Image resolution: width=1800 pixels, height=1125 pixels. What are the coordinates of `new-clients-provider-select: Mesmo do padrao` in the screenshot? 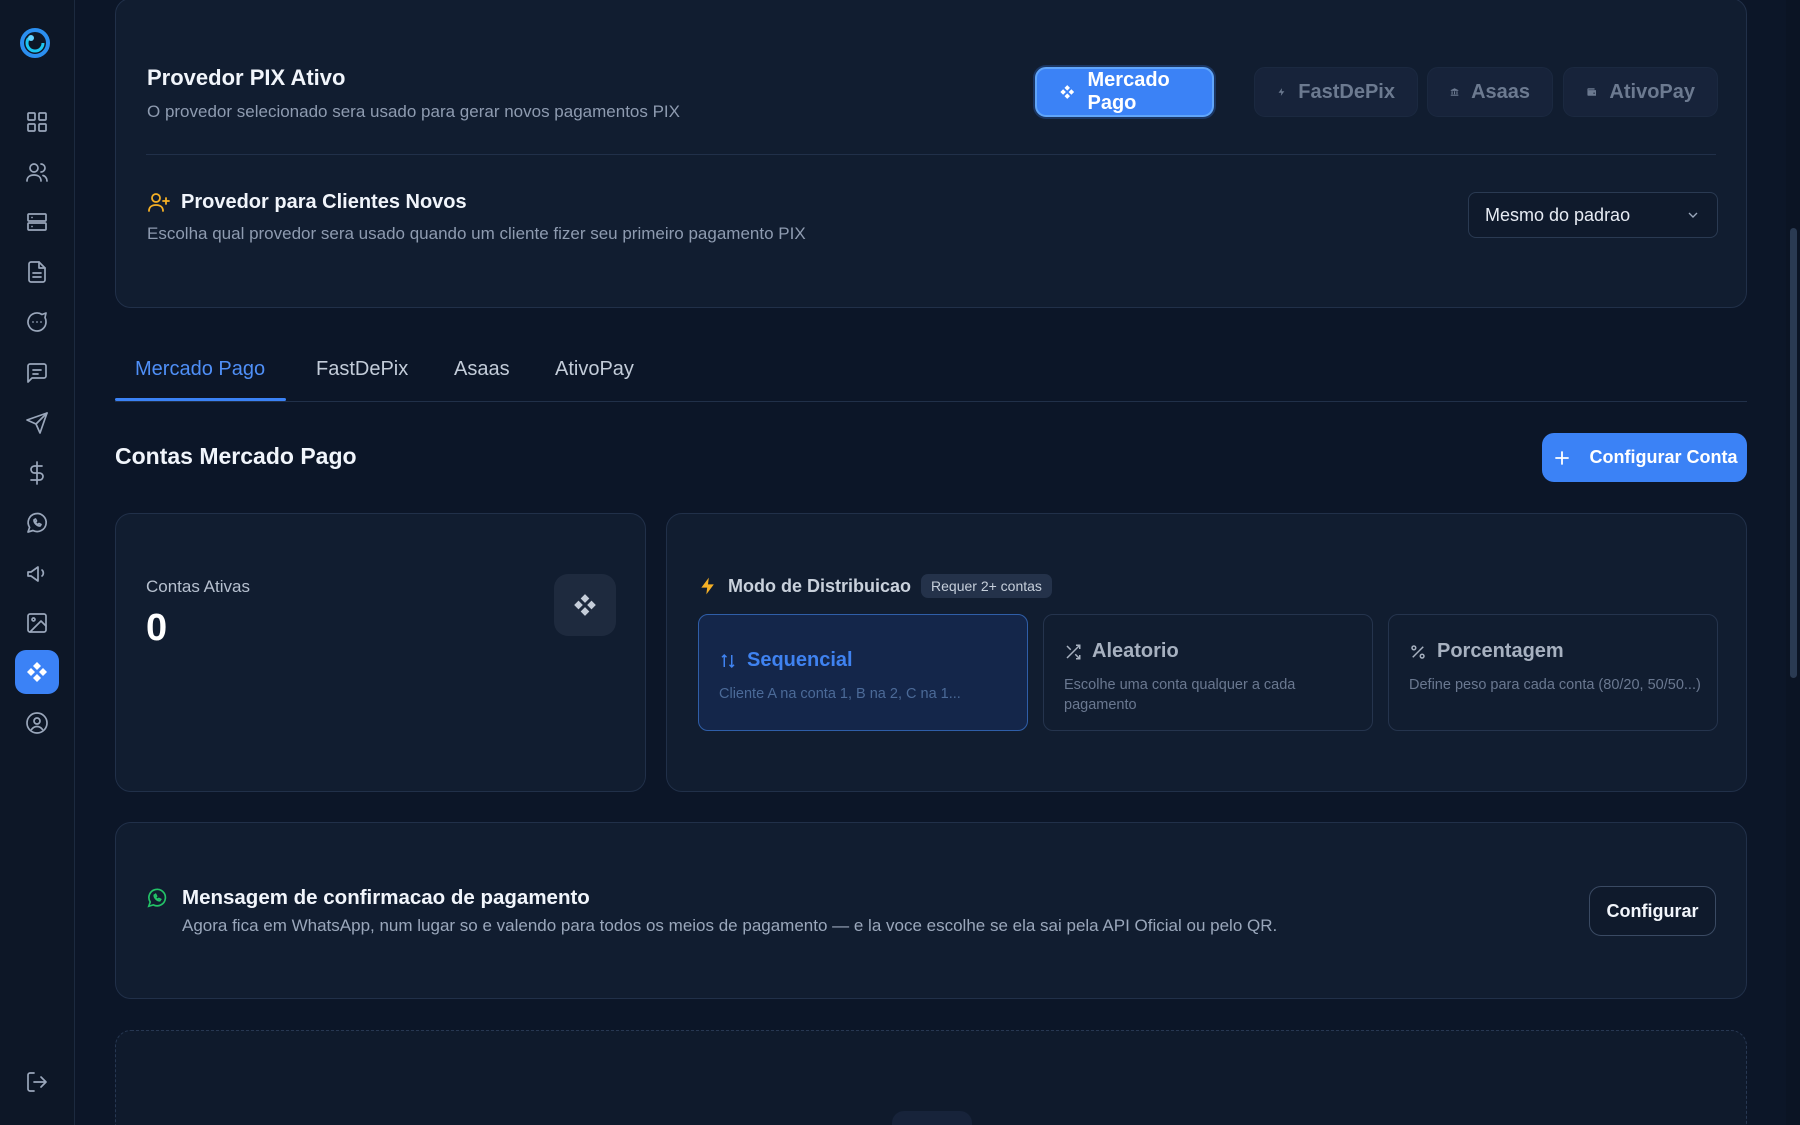 It's located at (1593, 215).